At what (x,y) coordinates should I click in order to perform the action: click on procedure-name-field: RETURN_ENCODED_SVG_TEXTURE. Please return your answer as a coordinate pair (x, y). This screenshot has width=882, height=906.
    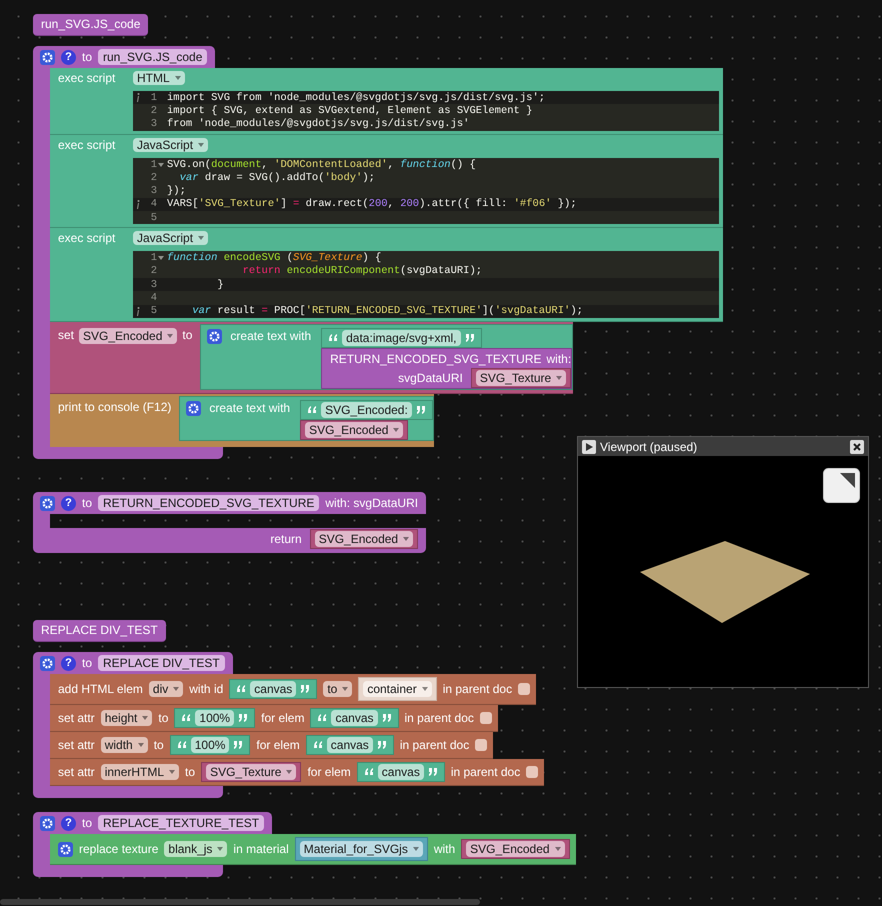
    Looking at the image, I should click on (209, 503).